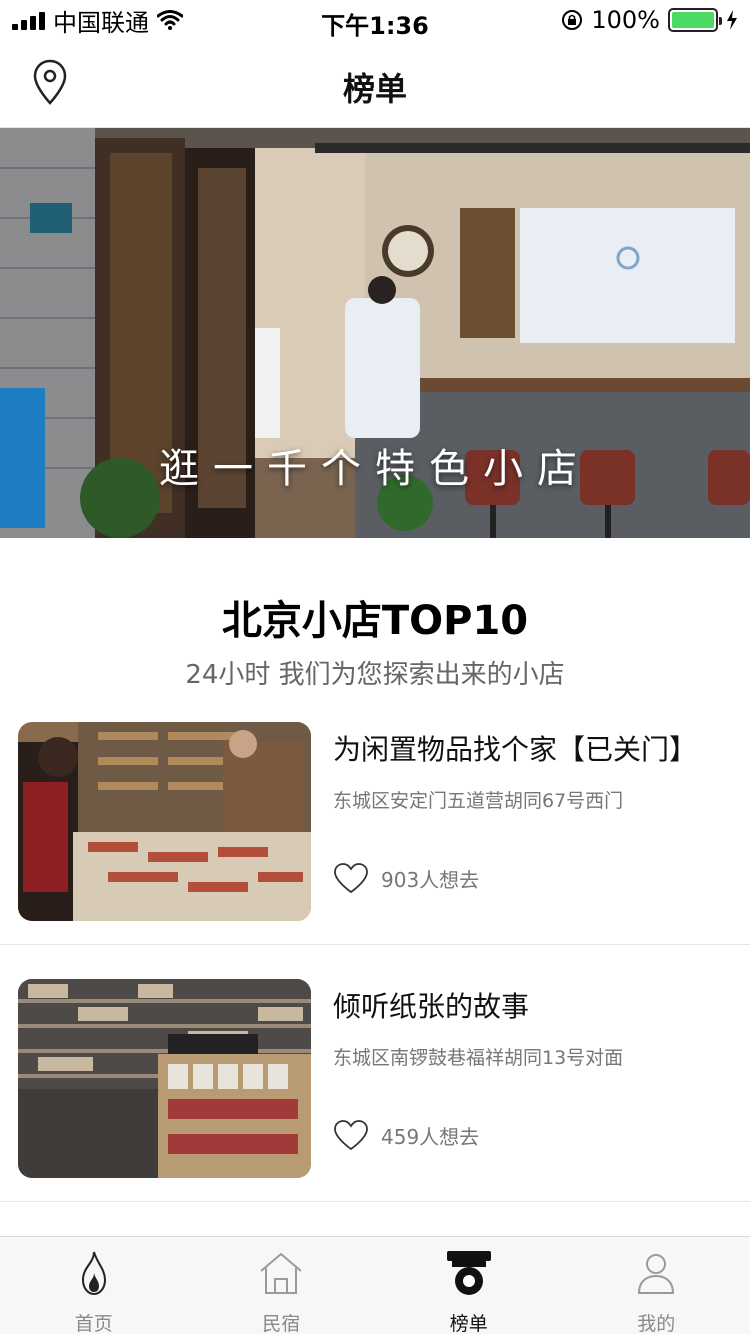 The image size is (750, 1336). I want to click on shop-address: 东城区南锣鼓巷福祥胡同13号对面, so click(478, 1056).